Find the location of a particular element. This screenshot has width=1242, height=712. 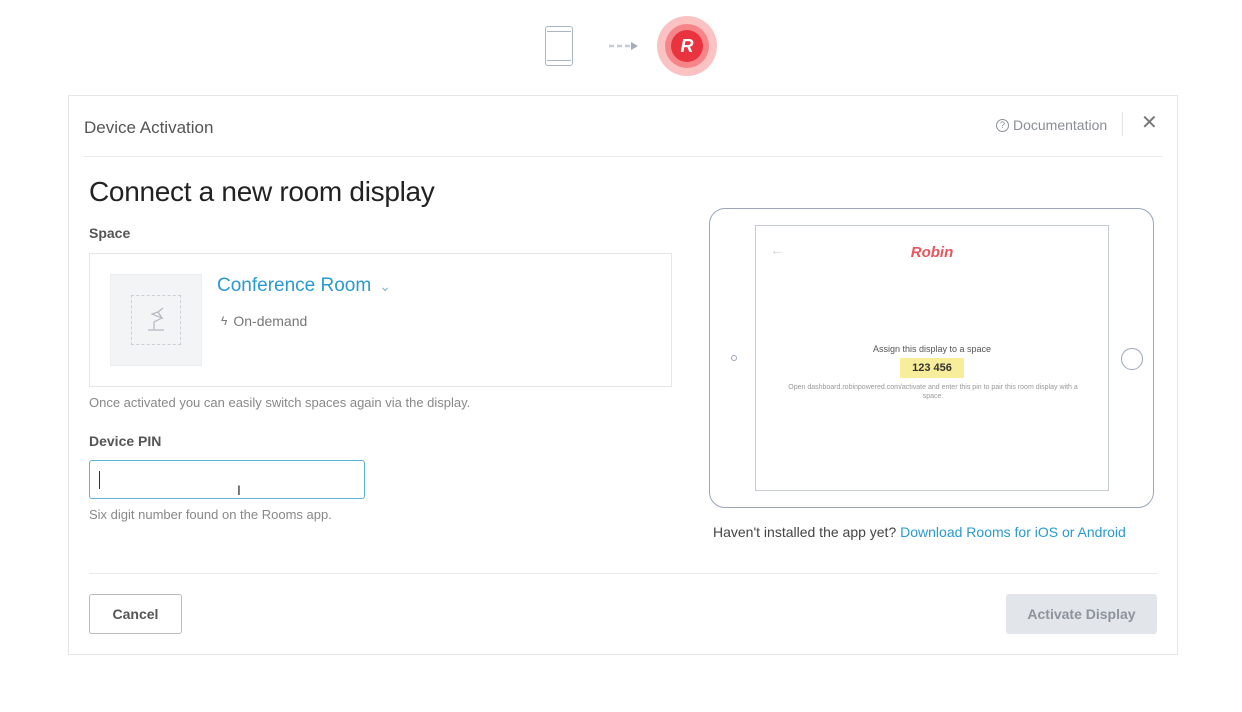

lamp-icon is located at coordinates (156, 319).